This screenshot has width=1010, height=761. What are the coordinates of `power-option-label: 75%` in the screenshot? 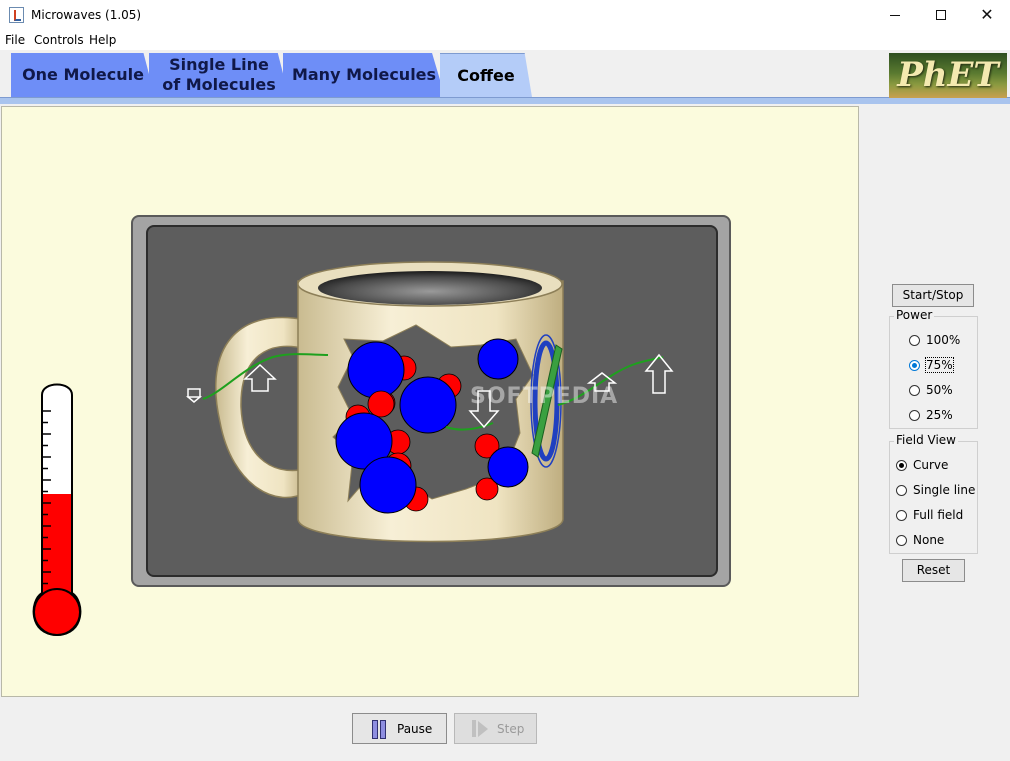 It's located at (939, 365).